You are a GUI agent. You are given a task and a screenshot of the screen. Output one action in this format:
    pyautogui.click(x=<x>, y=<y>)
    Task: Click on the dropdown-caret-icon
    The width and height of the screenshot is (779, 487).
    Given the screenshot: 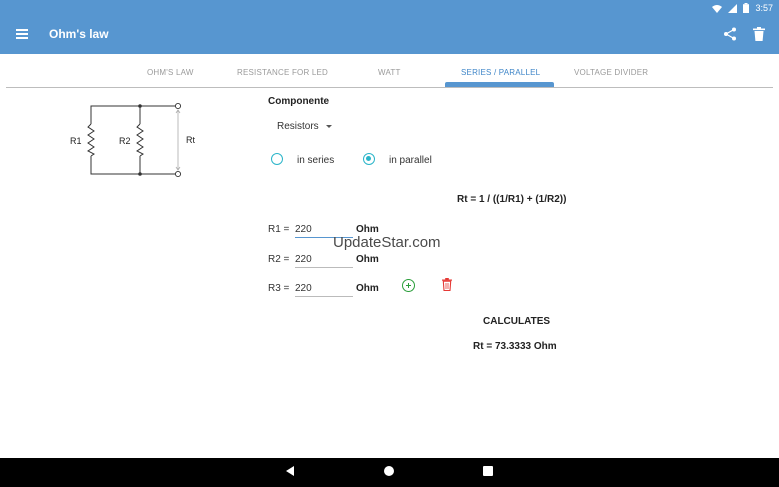 What is the action you would take?
    pyautogui.click(x=328, y=126)
    